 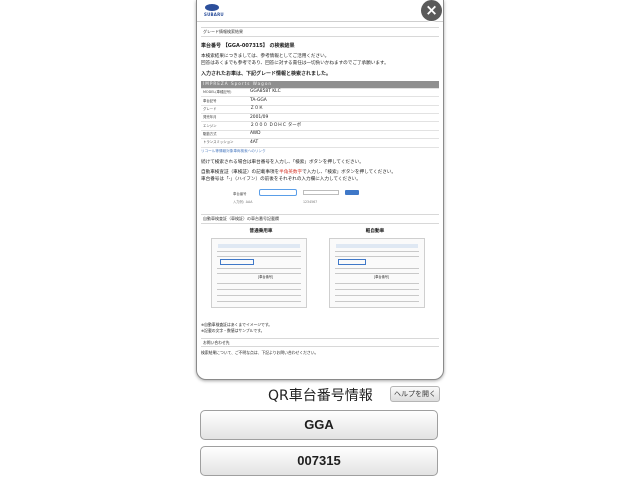 What do you see at coordinates (343, 110) in the screenshot?
I see `spec-value: Ｚ０Ｋ` at bounding box center [343, 110].